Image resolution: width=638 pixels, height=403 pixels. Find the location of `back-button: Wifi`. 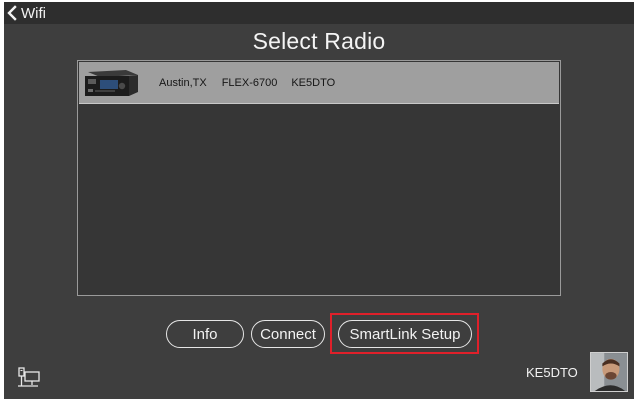

back-button: Wifi is located at coordinates (26, 13).